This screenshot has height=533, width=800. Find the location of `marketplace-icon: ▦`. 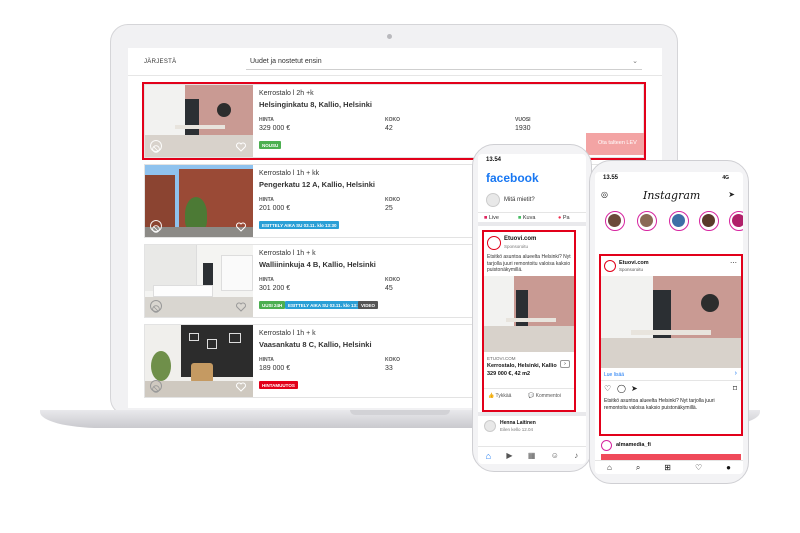

marketplace-icon: ▦ is located at coordinates (532, 455).